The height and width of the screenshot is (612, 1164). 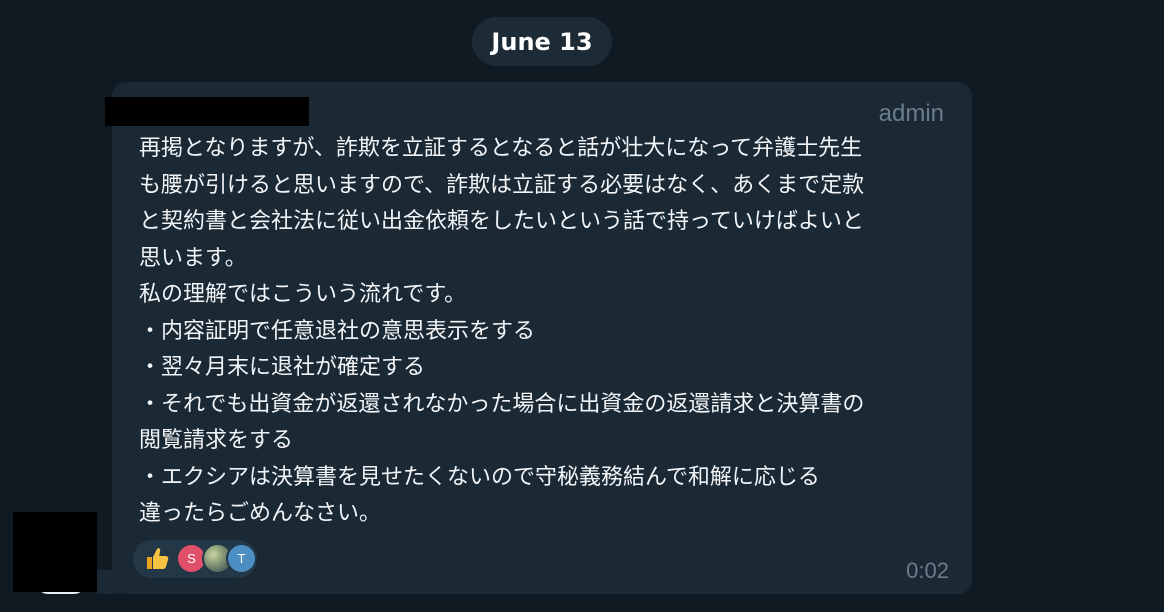 I want to click on avatar-redacted, so click(x=55, y=552).